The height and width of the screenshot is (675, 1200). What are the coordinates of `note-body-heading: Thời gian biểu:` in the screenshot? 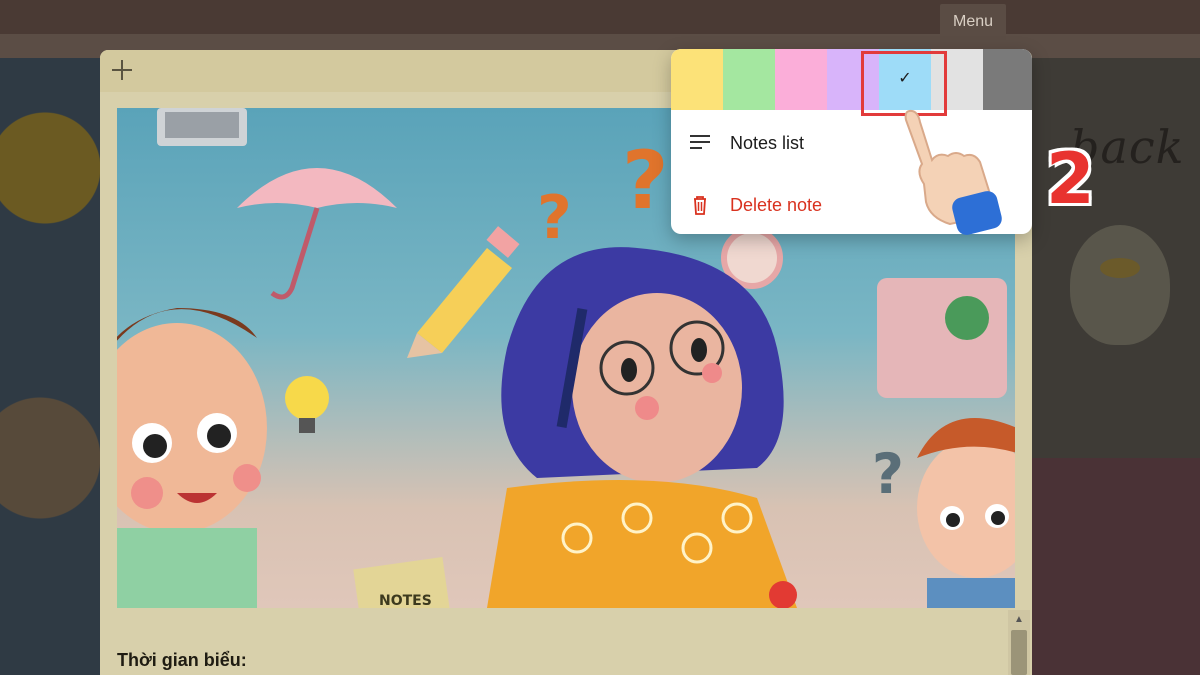 It's located at (182, 660).